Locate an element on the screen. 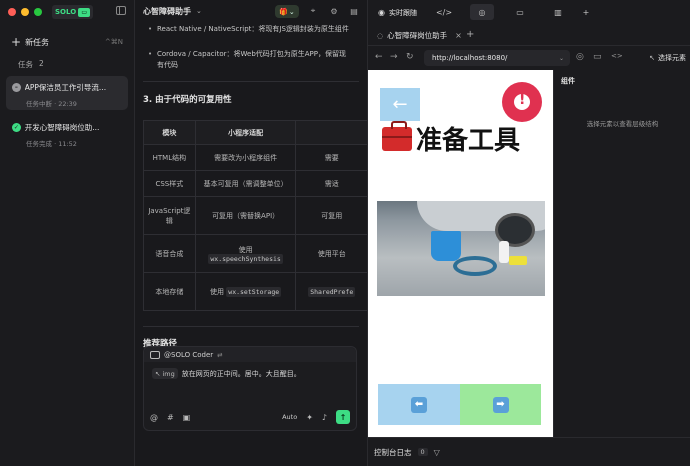 The image size is (690, 466). table-cell: 需要 is located at coordinates (331, 157).